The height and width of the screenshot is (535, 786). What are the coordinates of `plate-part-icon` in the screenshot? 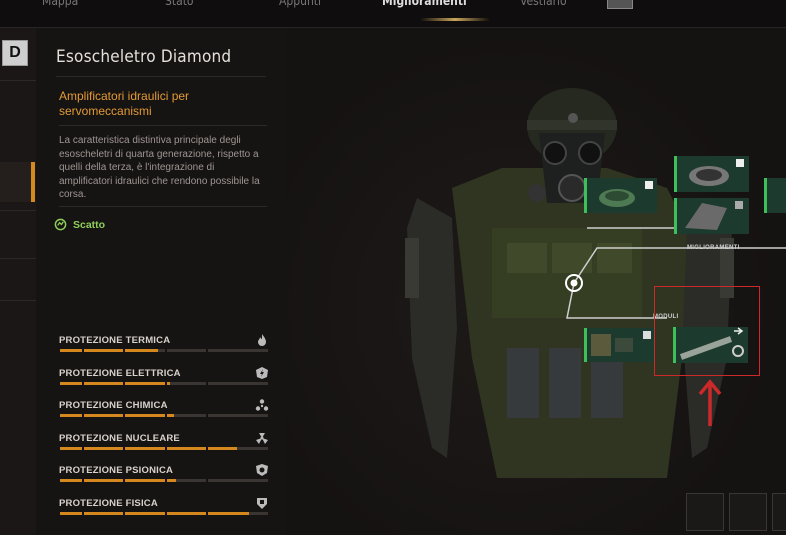 It's located at (714, 215).